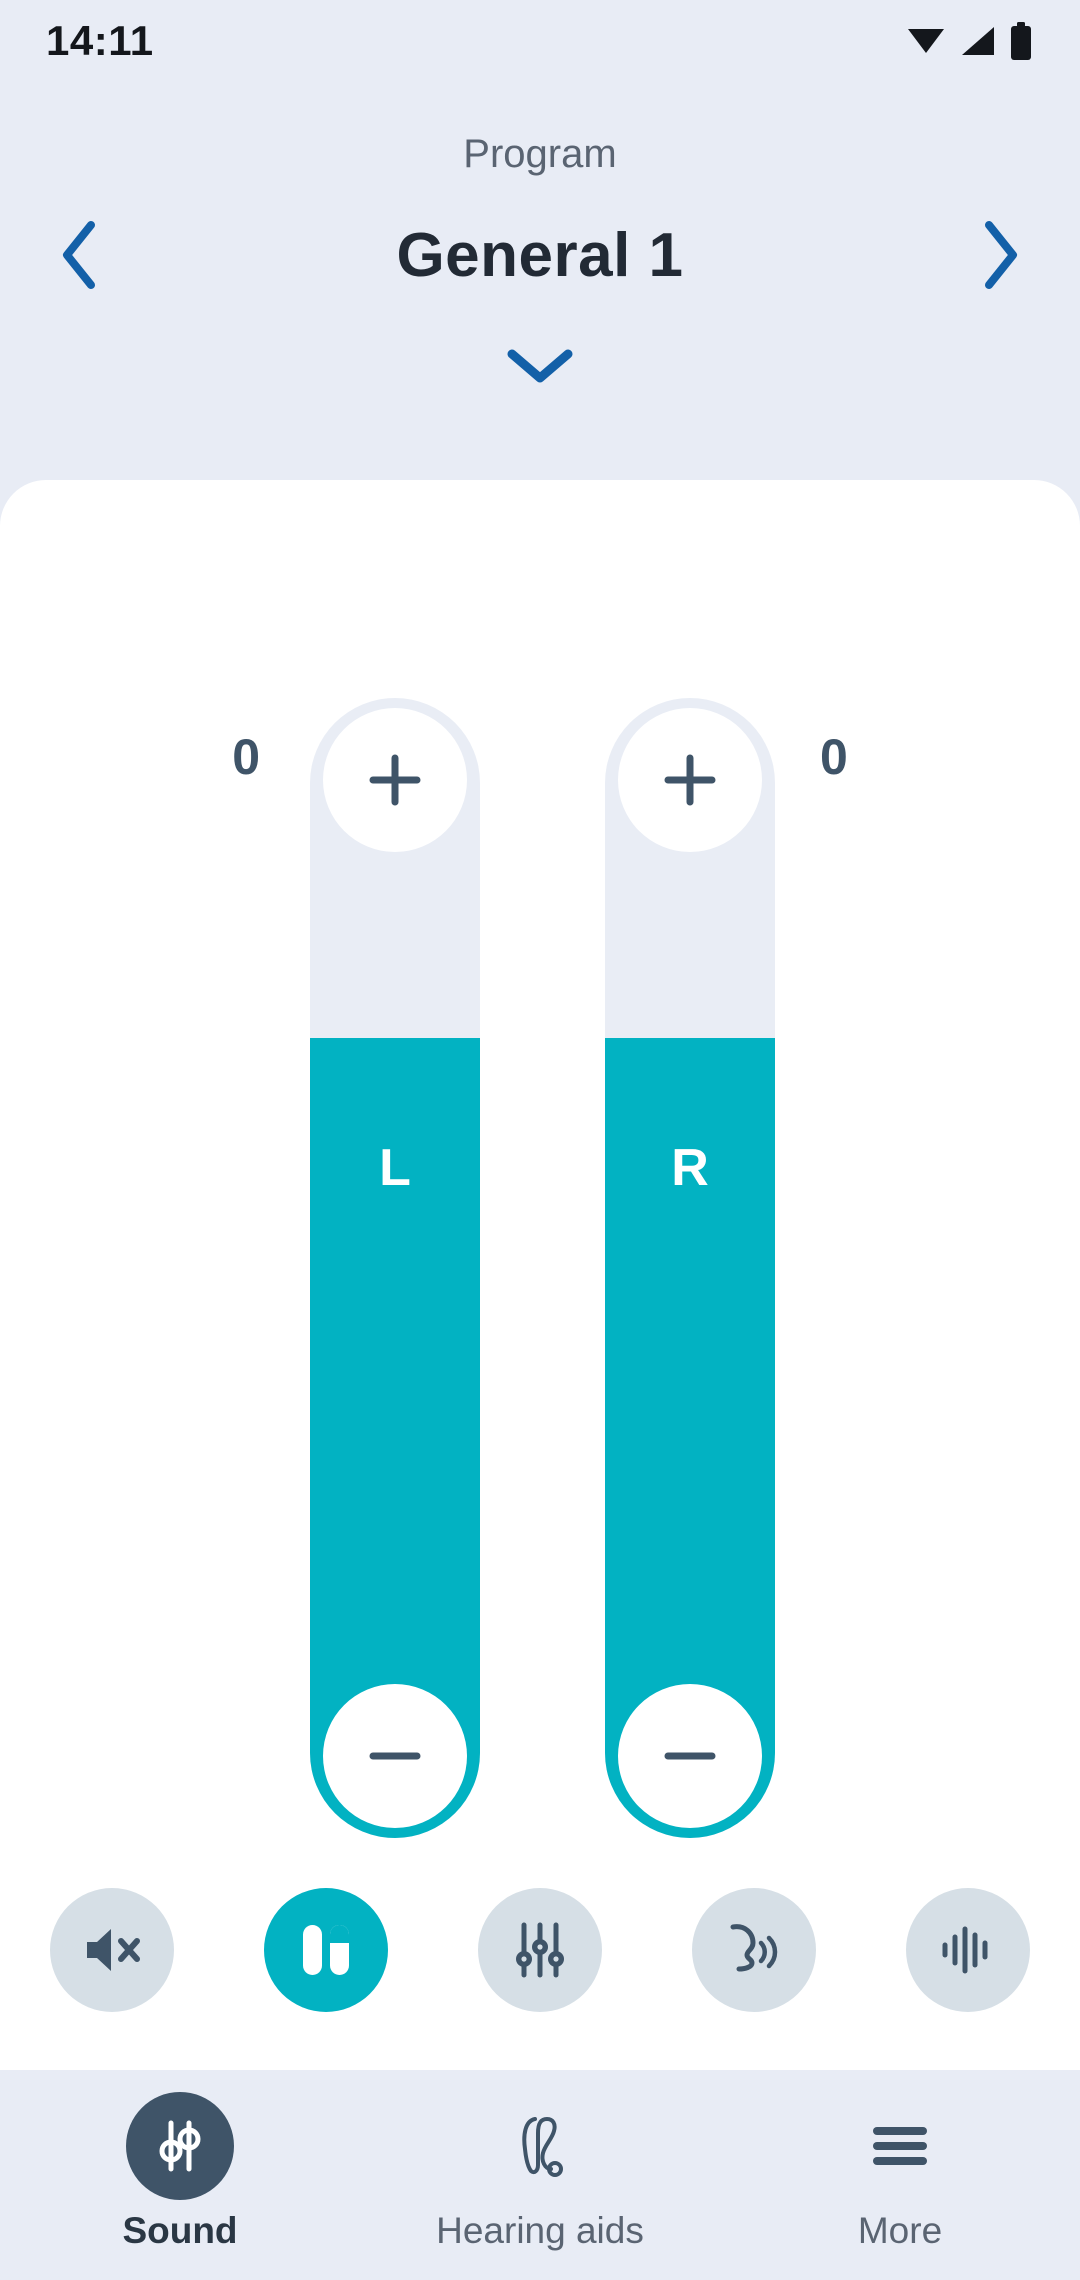  Describe the element at coordinates (1021, 41) in the screenshot. I see `battery-icon` at that location.